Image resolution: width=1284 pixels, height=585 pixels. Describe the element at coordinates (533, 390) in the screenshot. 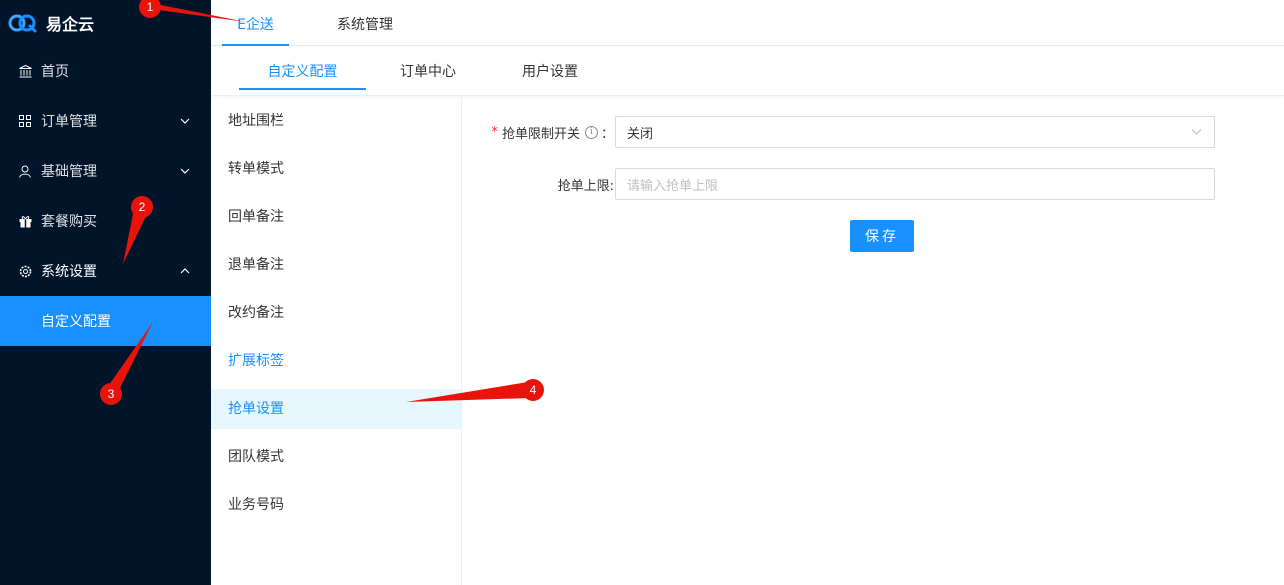

I see `annotation-badge-4: 4` at that location.